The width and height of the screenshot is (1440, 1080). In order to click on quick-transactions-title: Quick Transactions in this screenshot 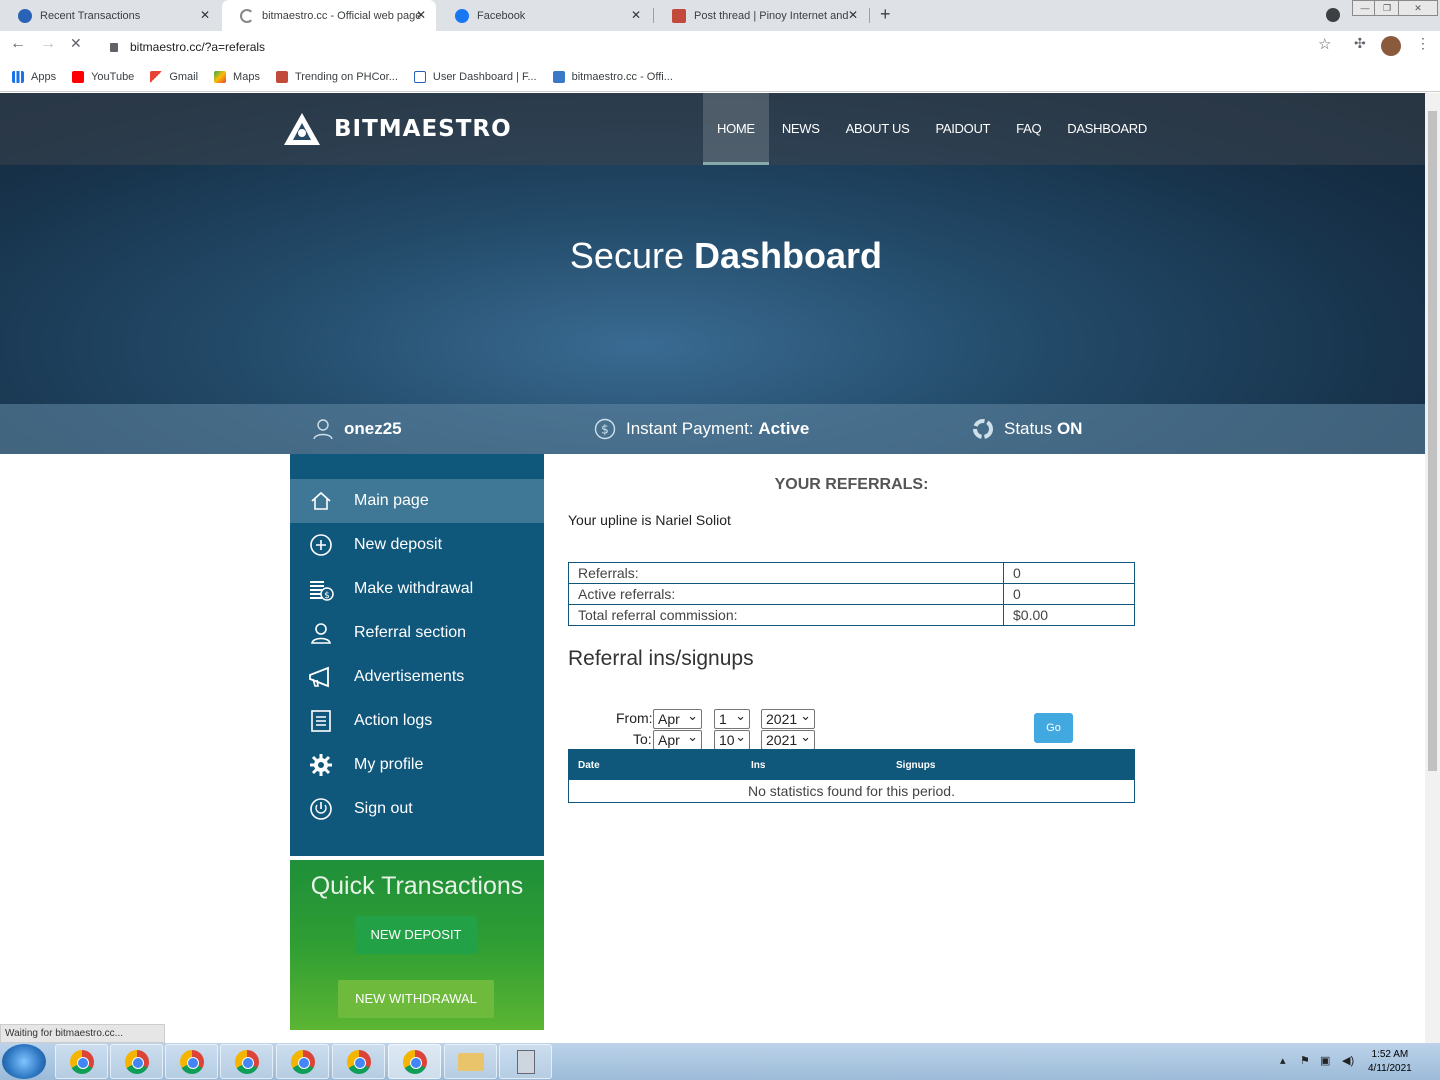, I will do `click(417, 886)`.